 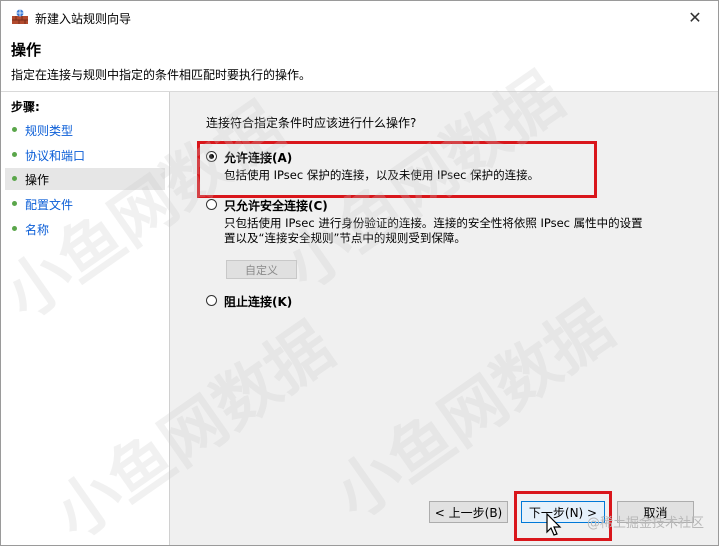 What do you see at coordinates (85, 229) in the screenshot?
I see `sidebar-item-name: 名称` at bounding box center [85, 229].